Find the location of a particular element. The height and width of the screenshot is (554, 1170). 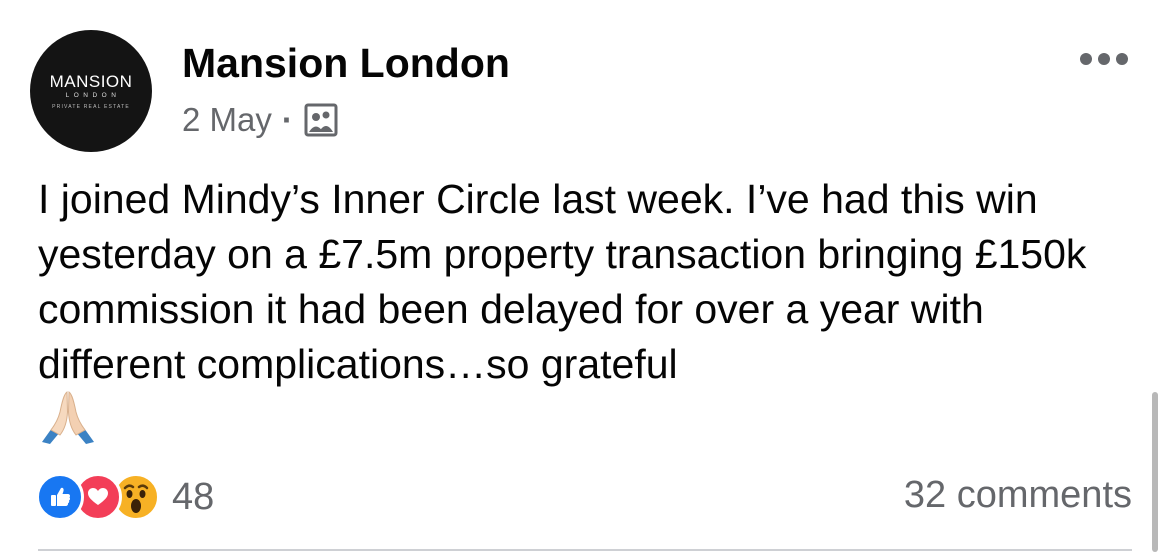

reactions-summary: 48 is located at coordinates (125, 497).